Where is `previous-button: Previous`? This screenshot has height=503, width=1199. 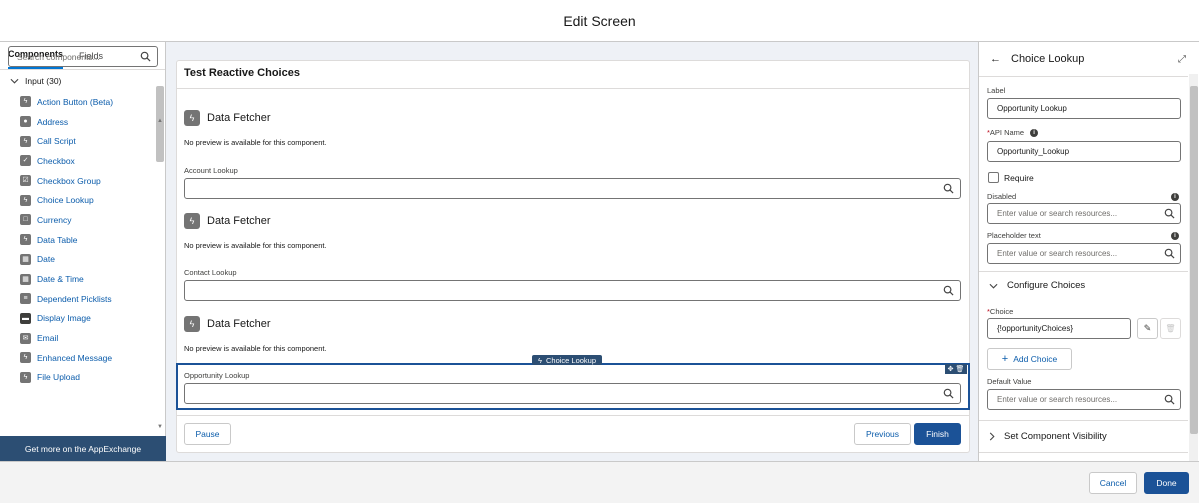 previous-button: Previous is located at coordinates (882, 434).